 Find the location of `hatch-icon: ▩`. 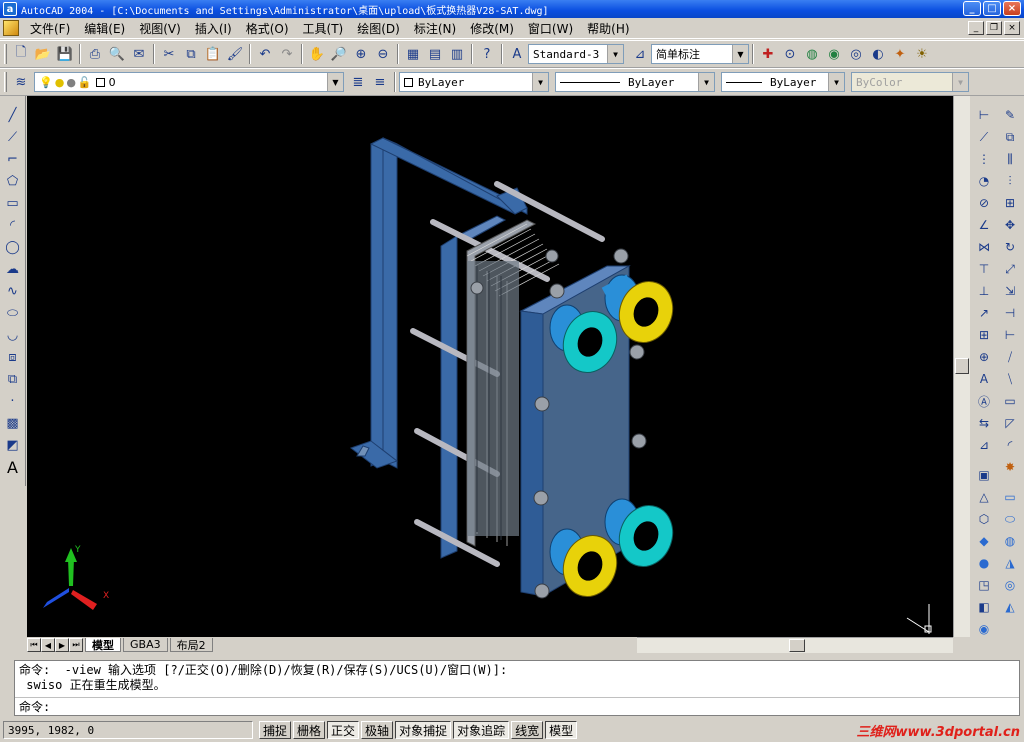

hatch-icon: ▩ is located at coordinates (13, 423).